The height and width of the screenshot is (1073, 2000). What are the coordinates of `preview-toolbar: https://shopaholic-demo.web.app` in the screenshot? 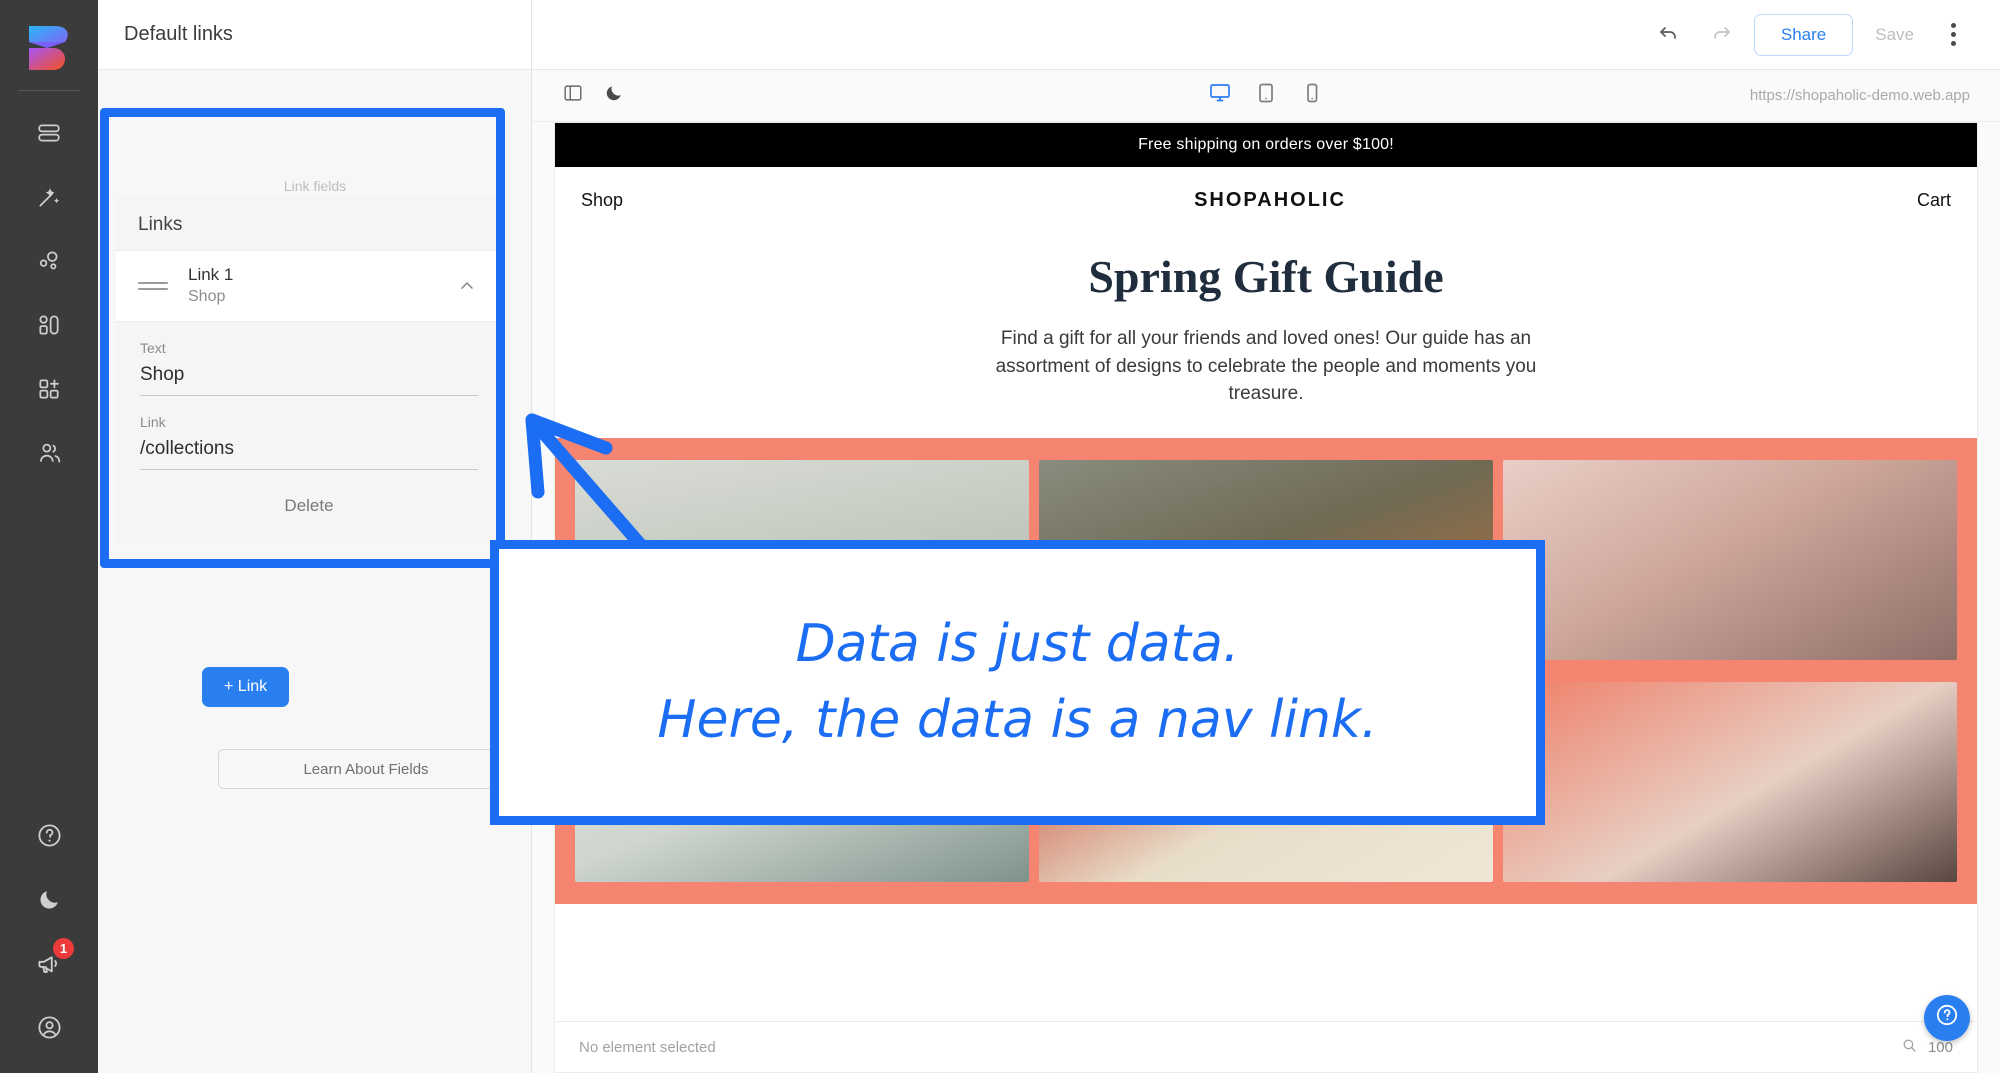 It's located at (1266, 96).